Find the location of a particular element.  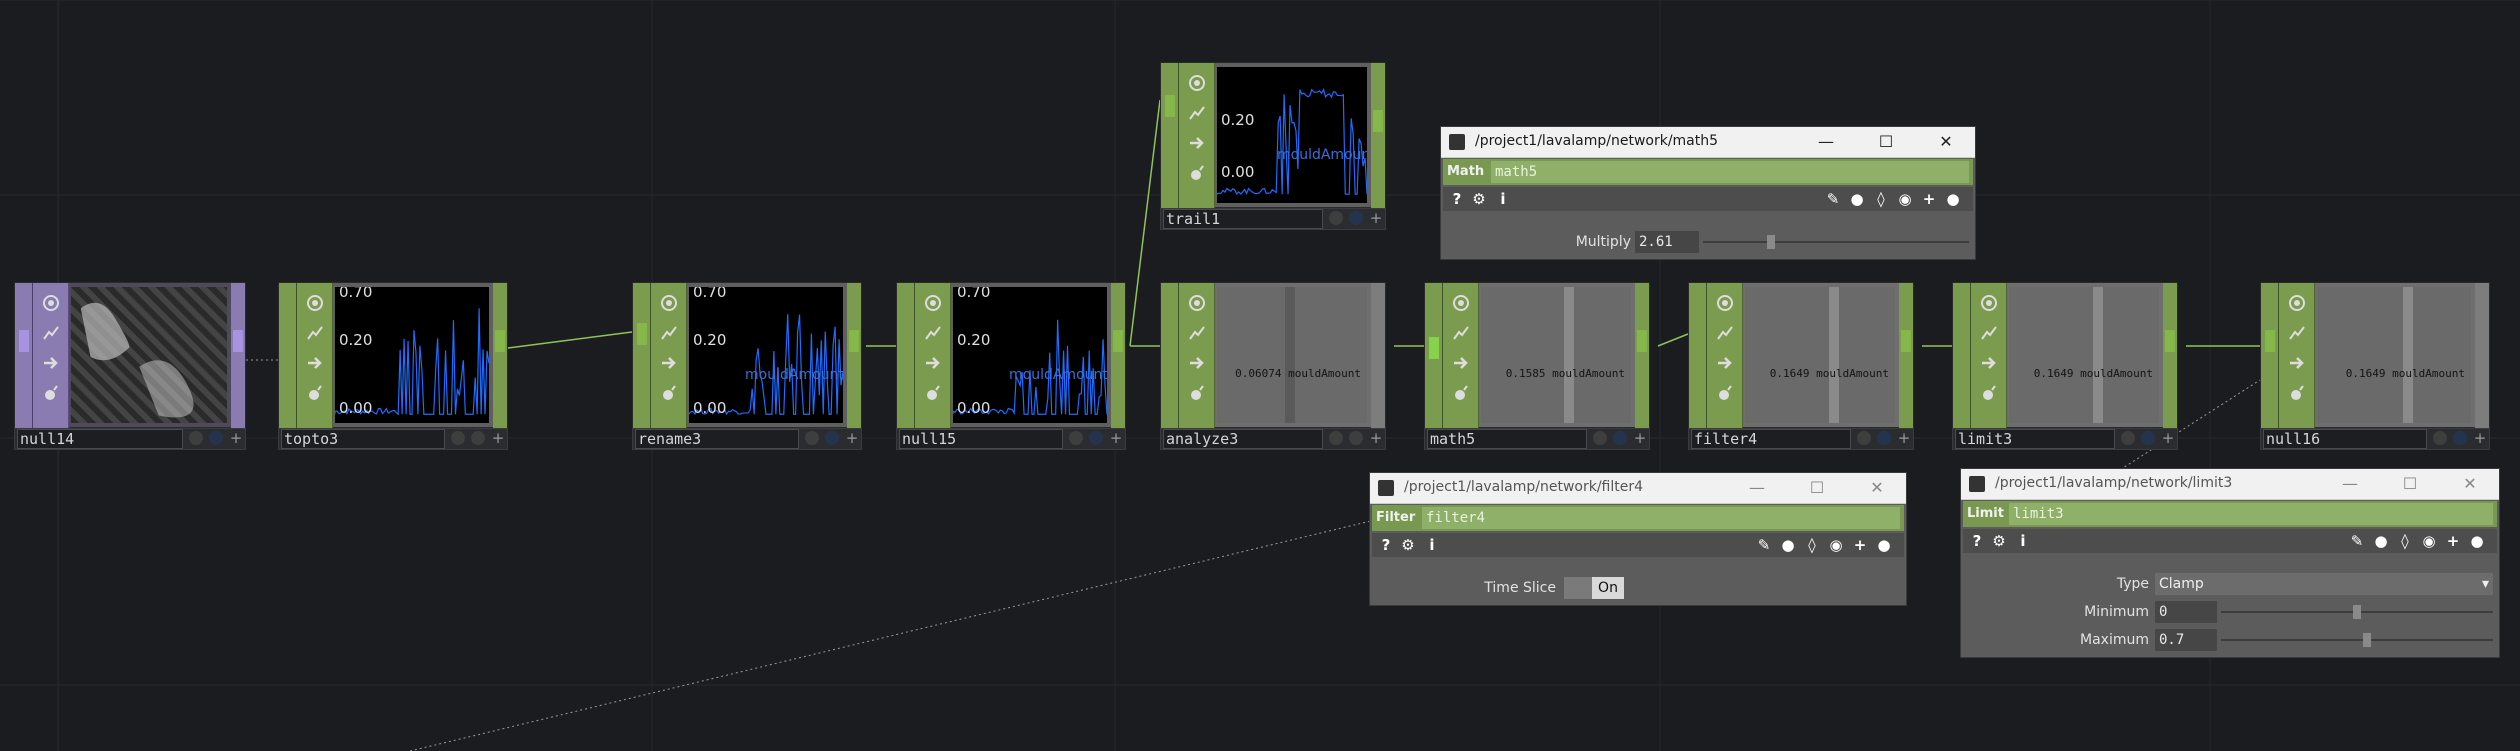

python-icon: ◉ is located at coordinates (2429, 541).